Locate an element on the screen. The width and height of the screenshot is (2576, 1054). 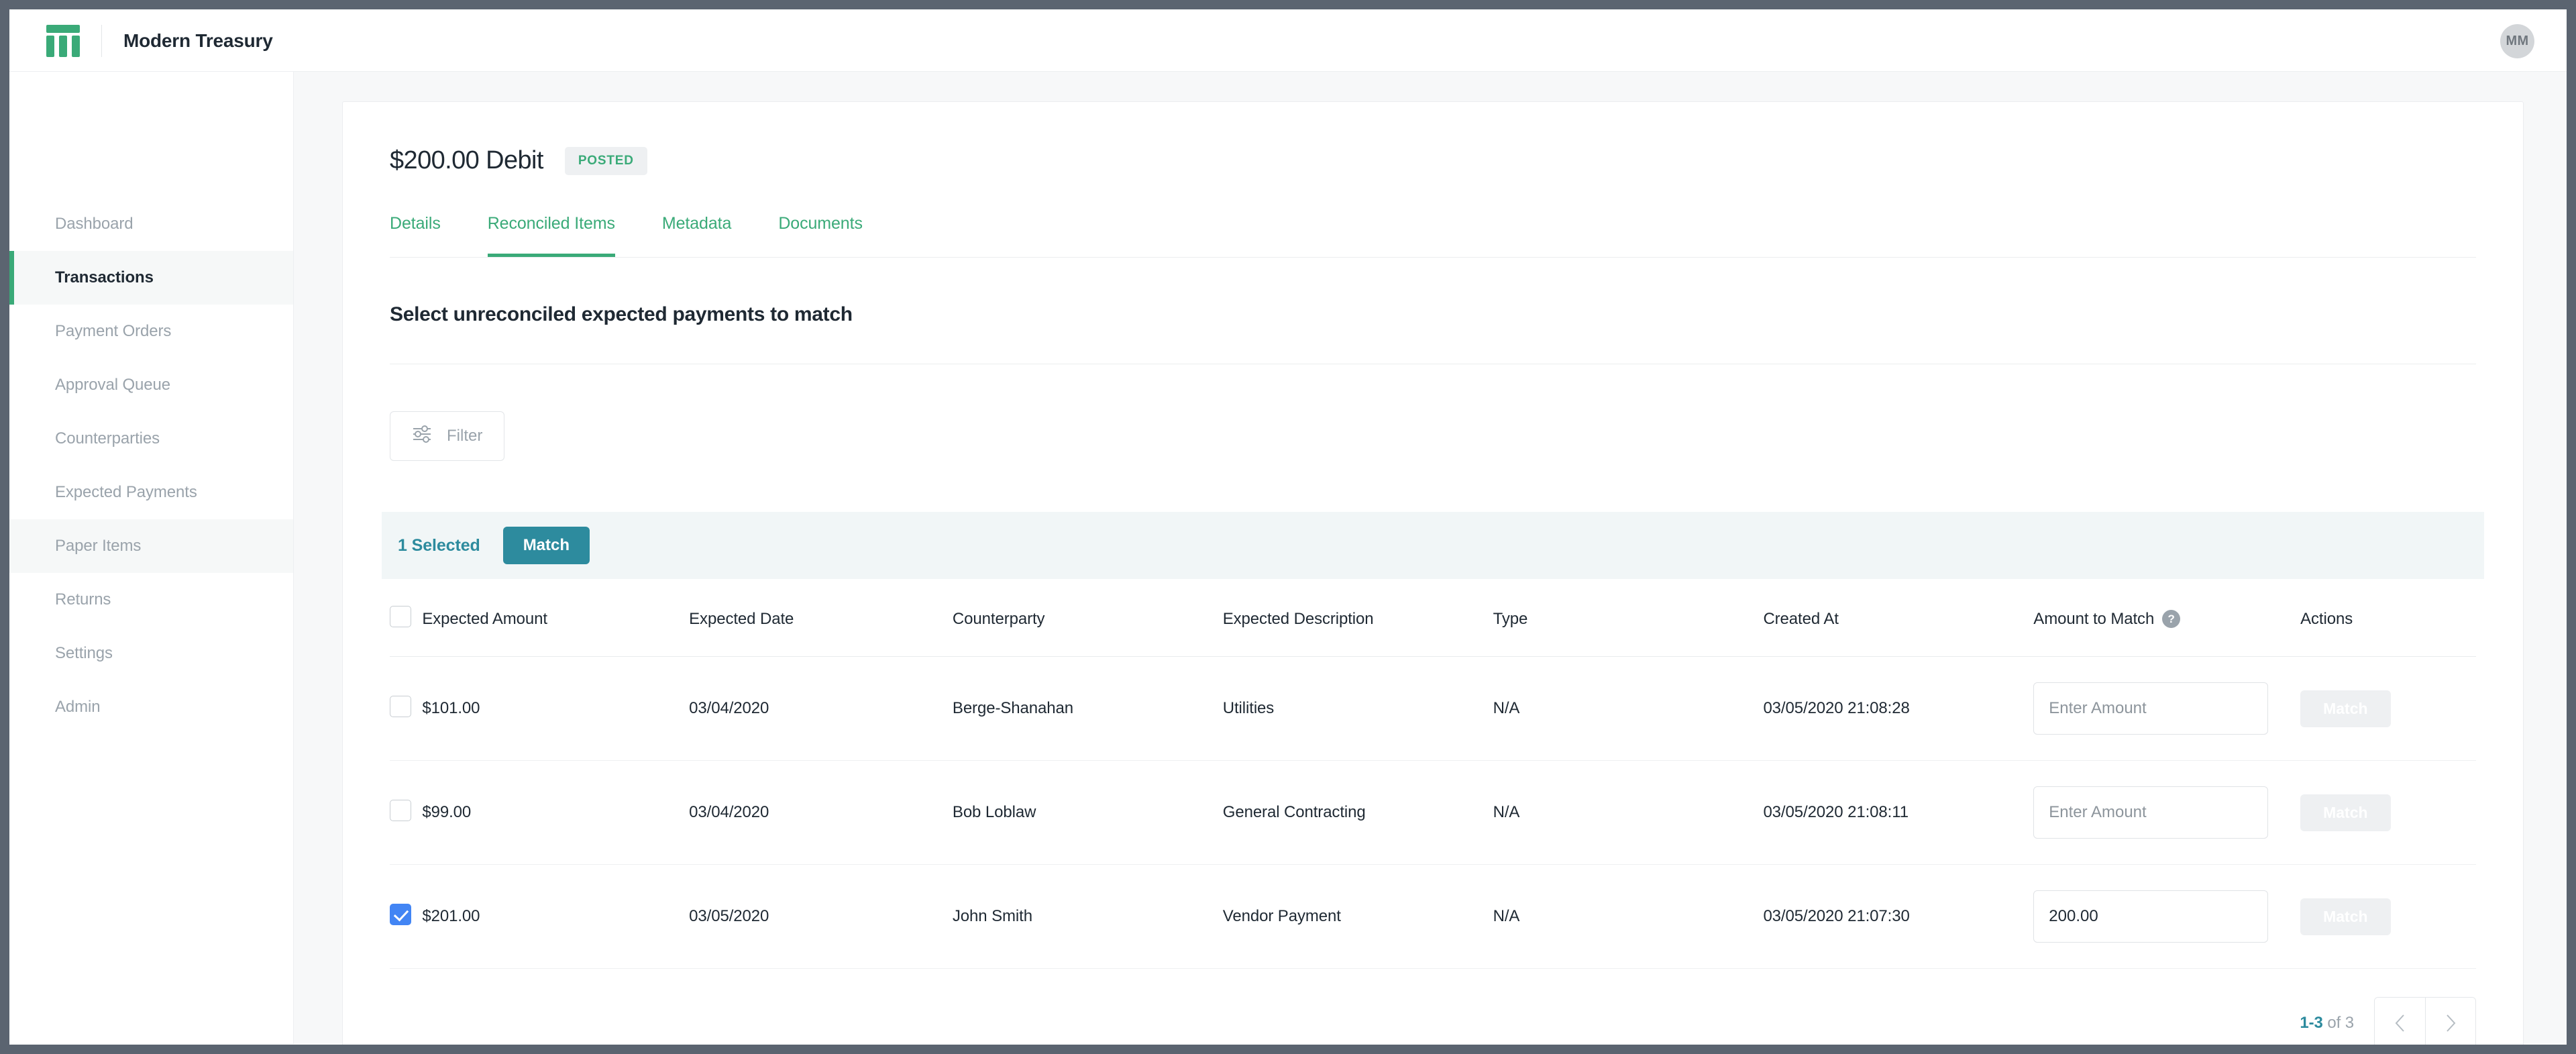
top-bar: Modern Treasury MM is located at coordinates (1288, 40).